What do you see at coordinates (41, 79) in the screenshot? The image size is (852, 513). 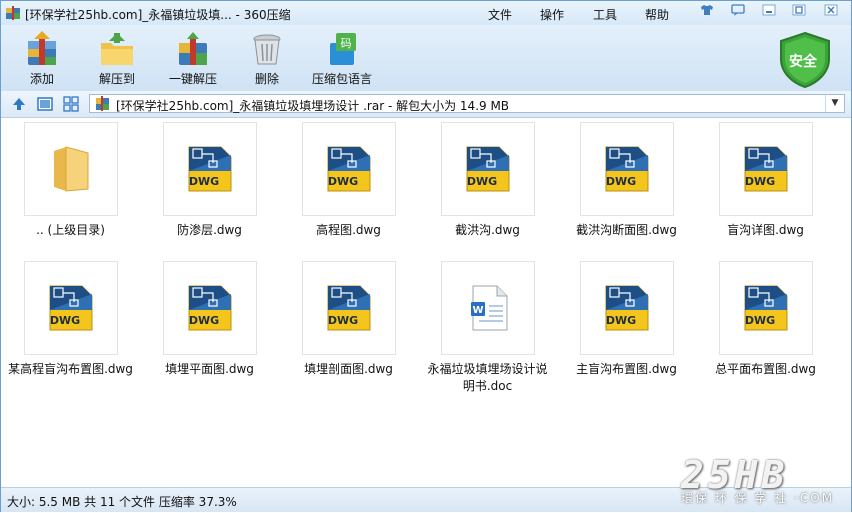 I see `add-label: 添加` at bounding box center [41, 79].